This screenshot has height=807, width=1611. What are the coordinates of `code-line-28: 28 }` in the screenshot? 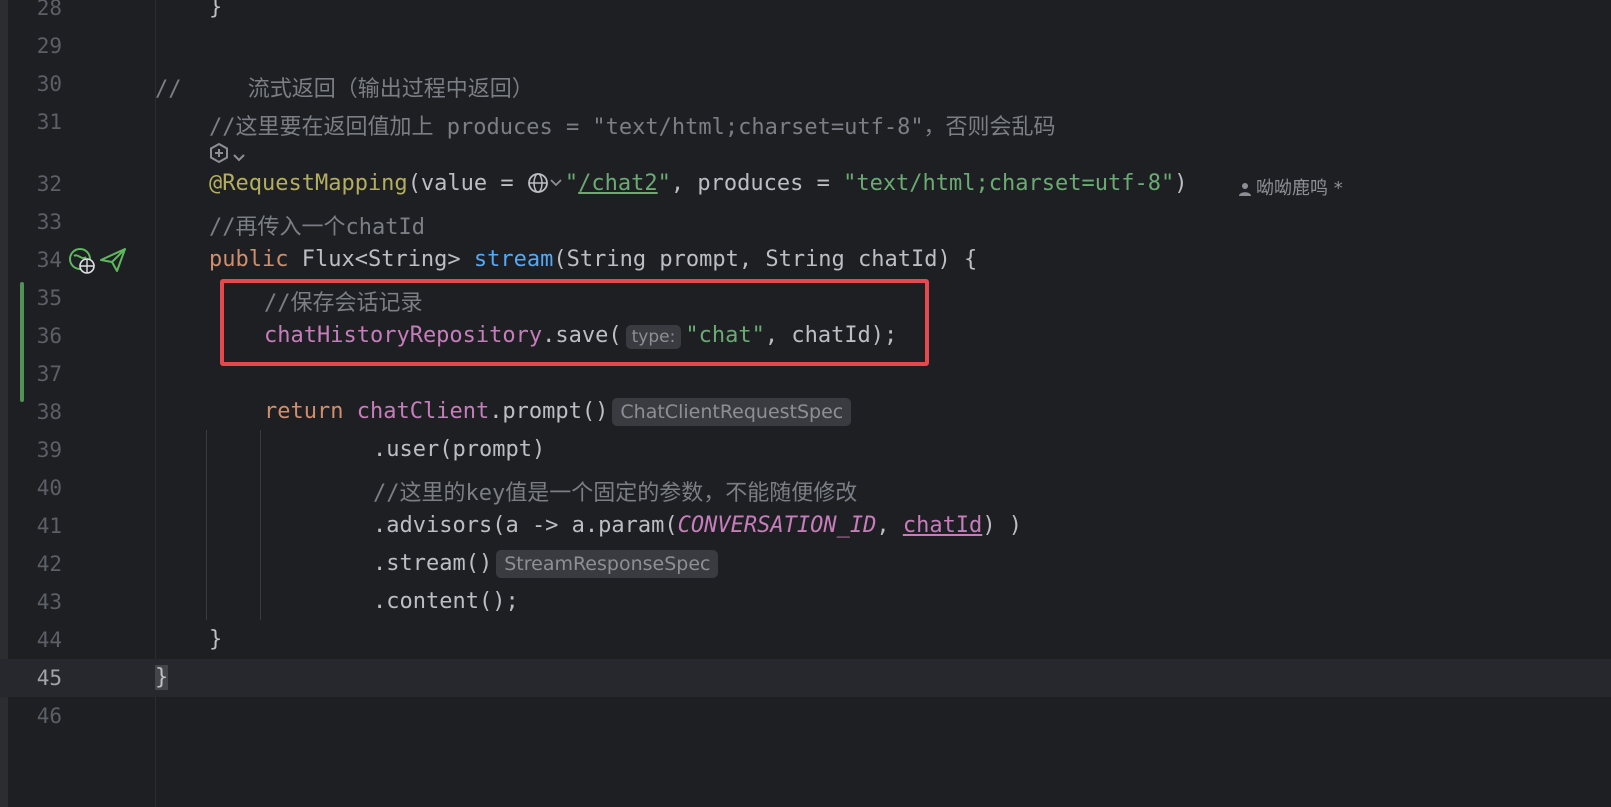 It's located at (805, 13).